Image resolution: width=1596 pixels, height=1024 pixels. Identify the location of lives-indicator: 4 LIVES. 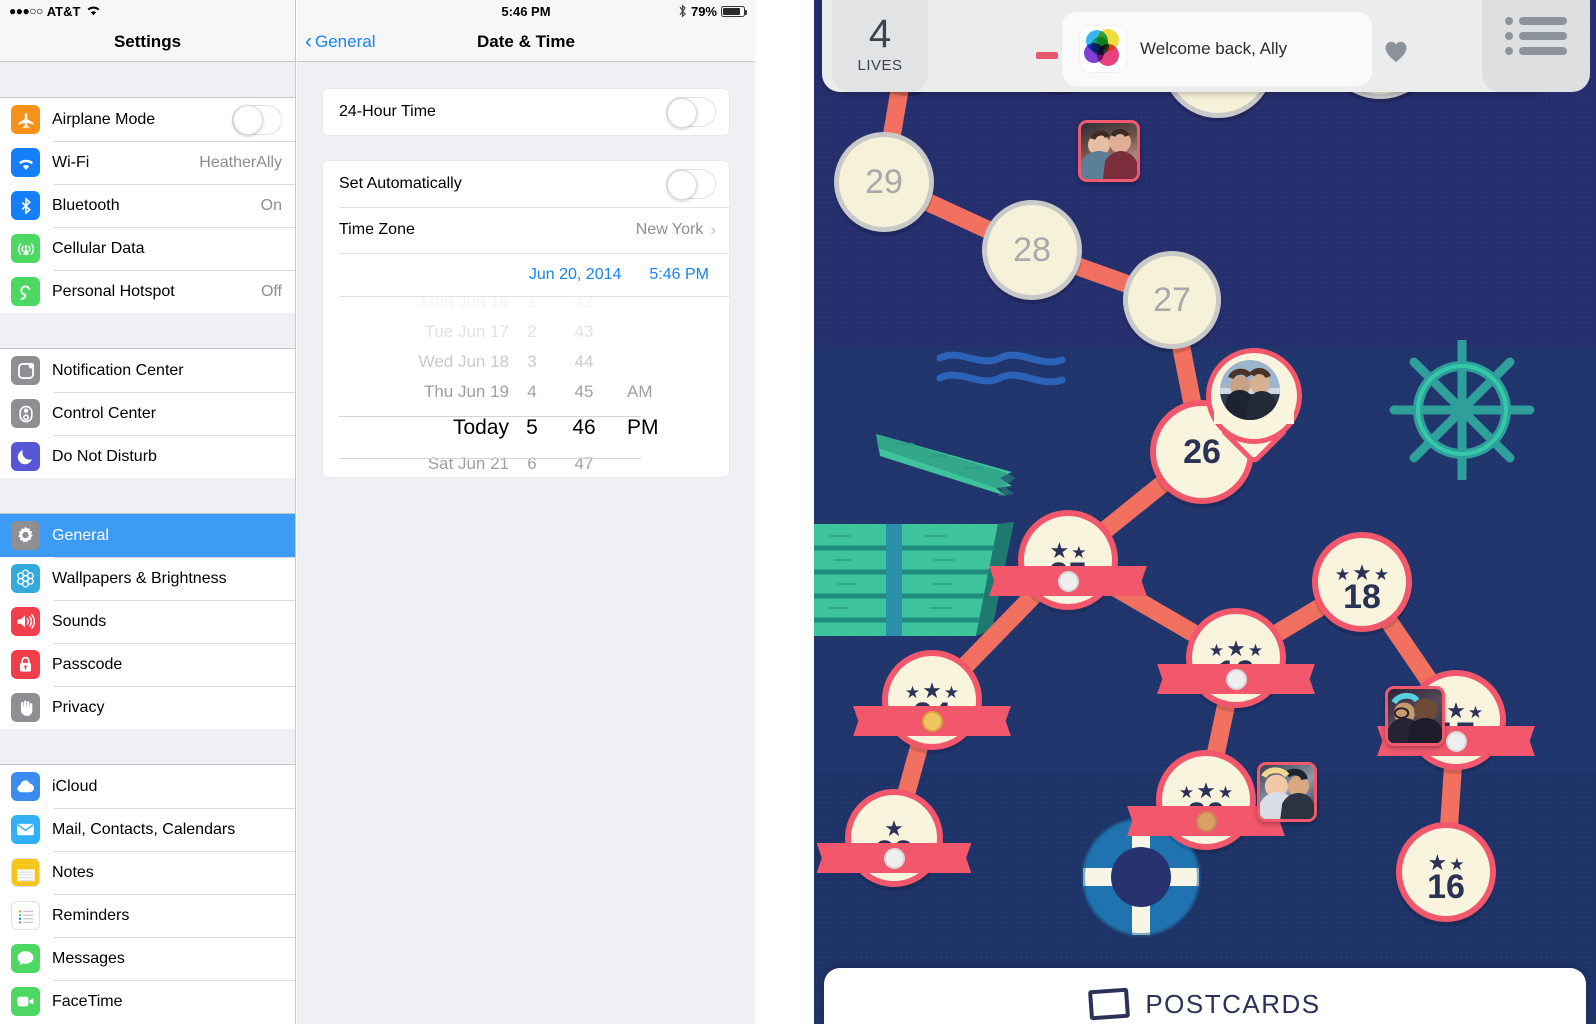
(880, 46).